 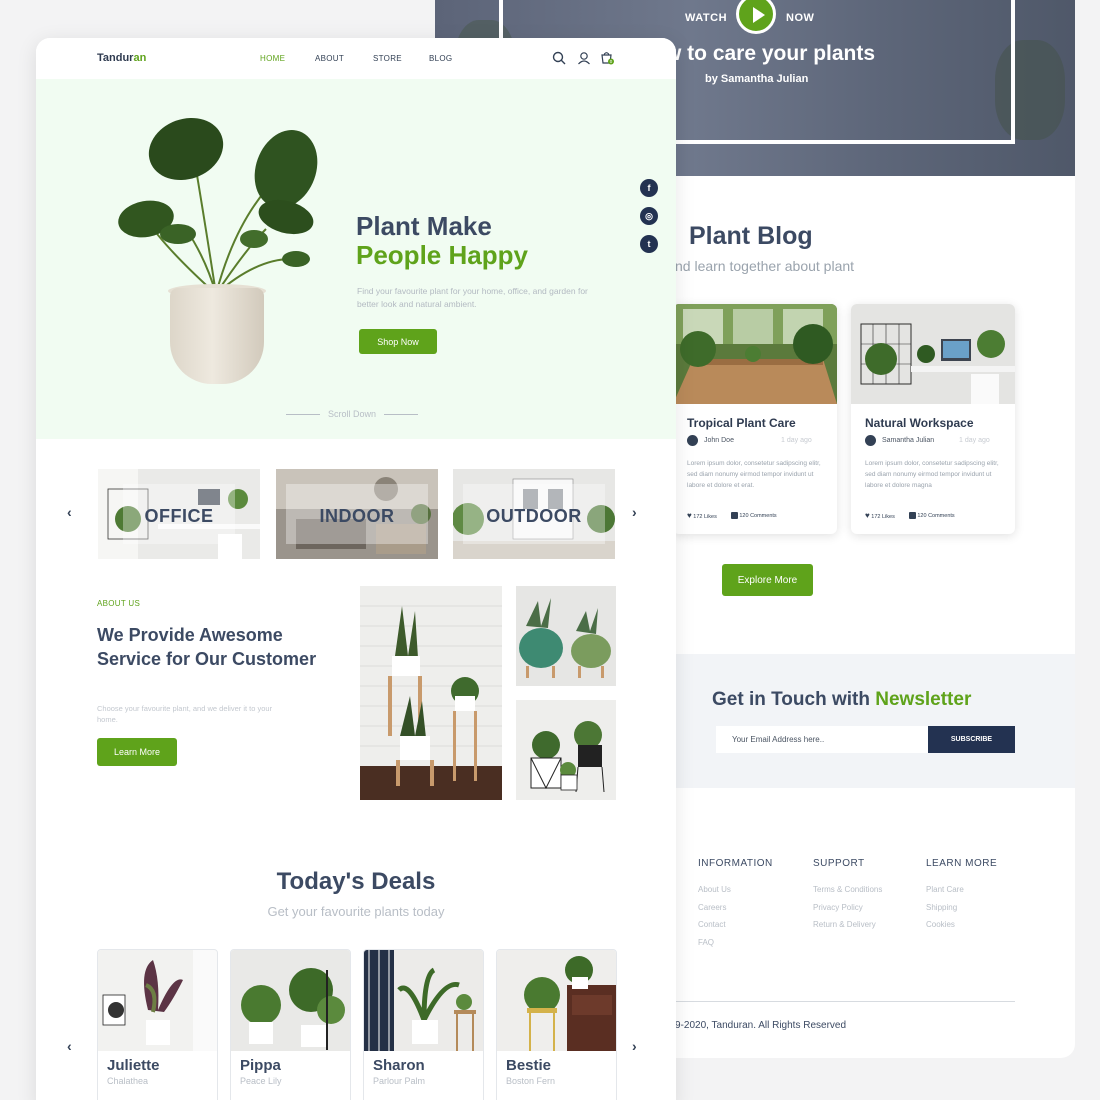 What do you see at coordinates (431, 693) in the screenshot?
I see `snake-plant-stand-photo` at bounding box center [431, 693].